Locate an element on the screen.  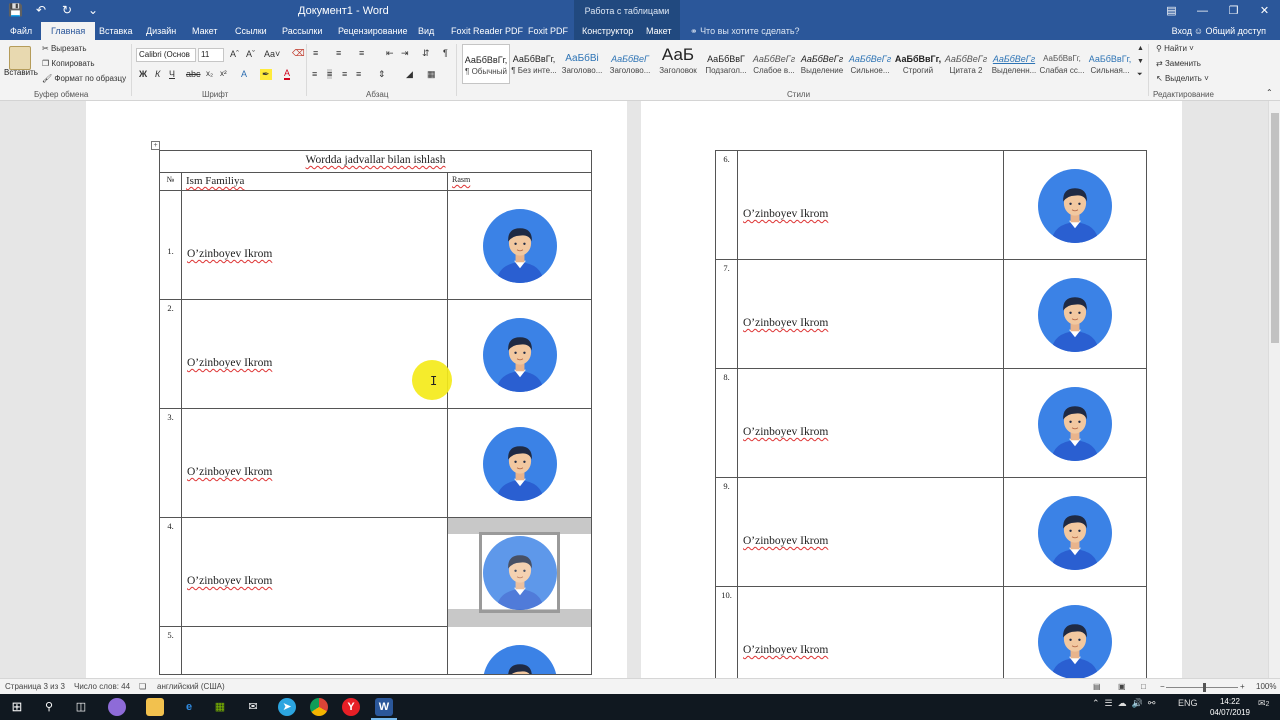
sort-icon: ⇵ is located at coordinates (426, 53).